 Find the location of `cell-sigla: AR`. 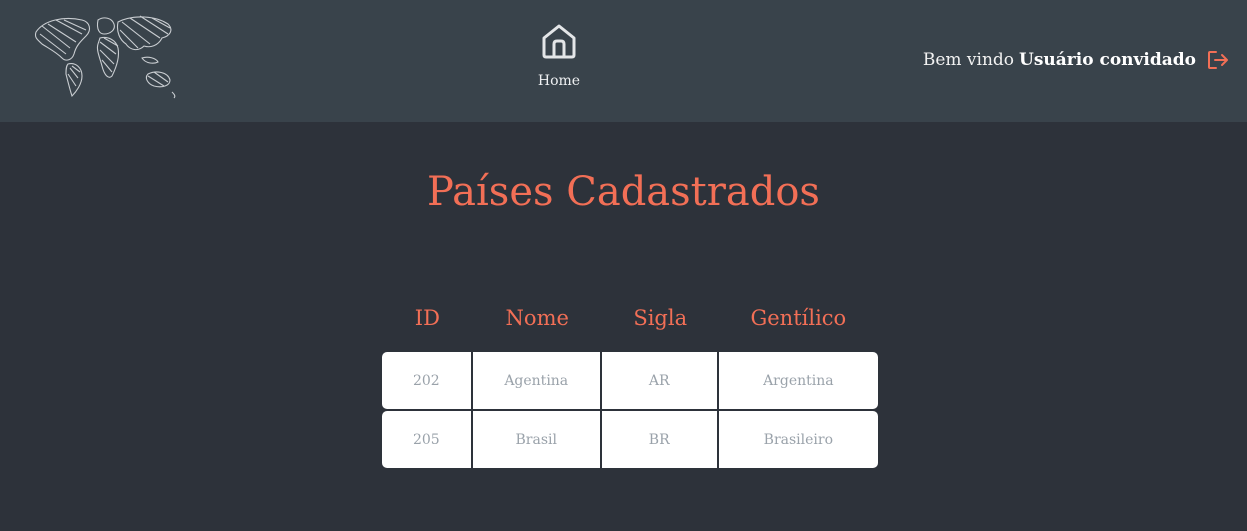

cell-sigla: AR is located at coordinates (660, 380).